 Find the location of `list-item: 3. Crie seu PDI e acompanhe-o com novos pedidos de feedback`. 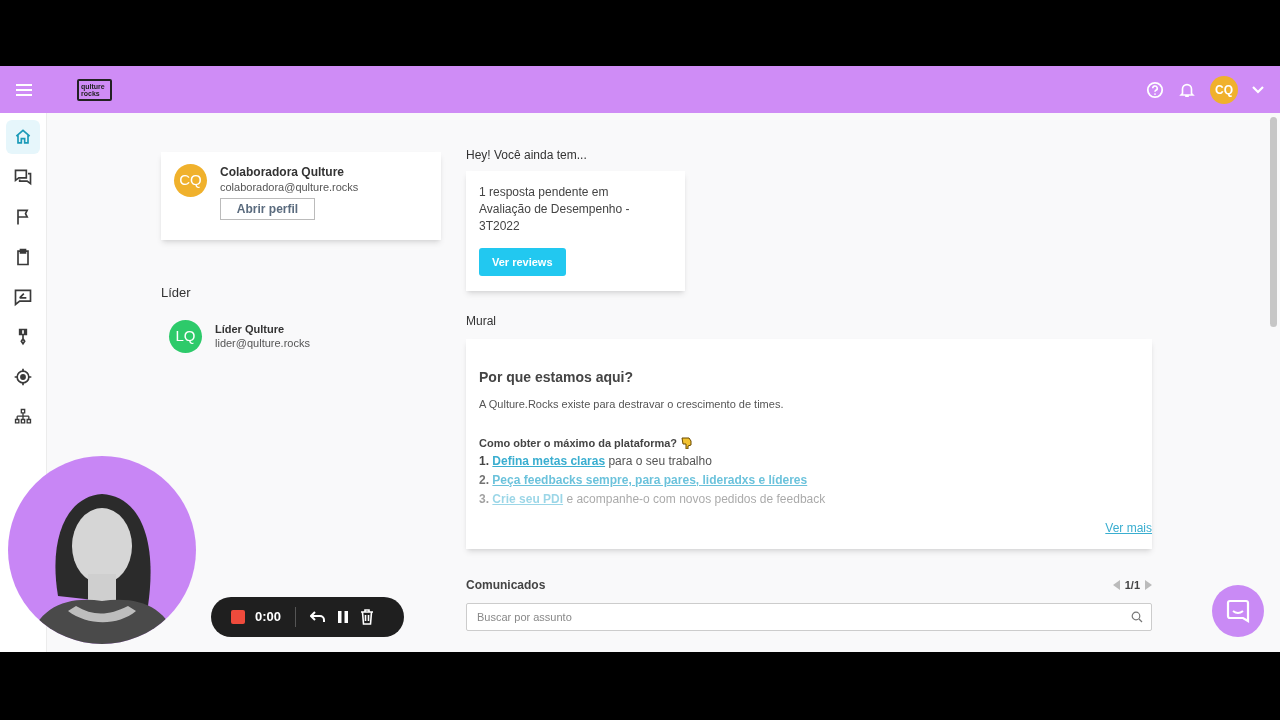

list-item: 3. Crie seu PDI e acompanhe-o com novos pedidos de feedback is located at coordinates (653, 499).